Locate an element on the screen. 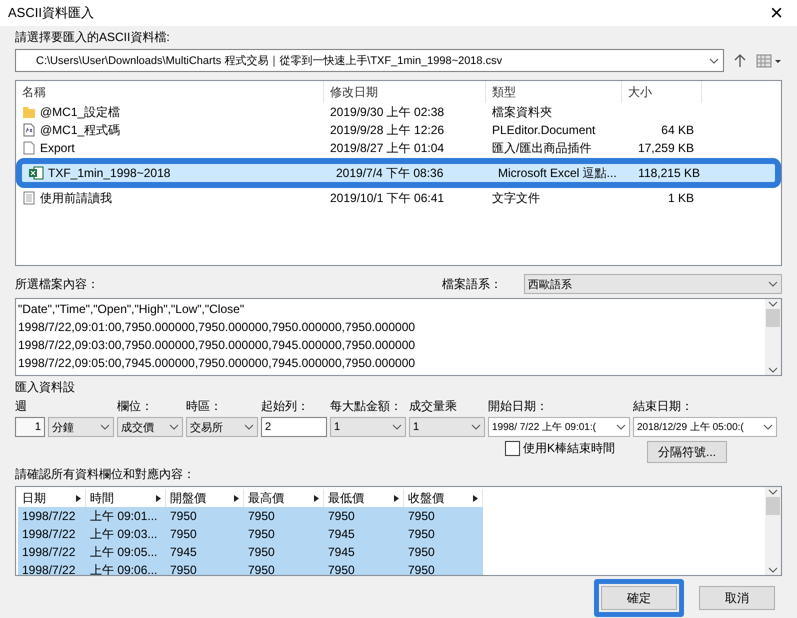  file-type: PLEditor.Document is located at coordinates (543, 130).